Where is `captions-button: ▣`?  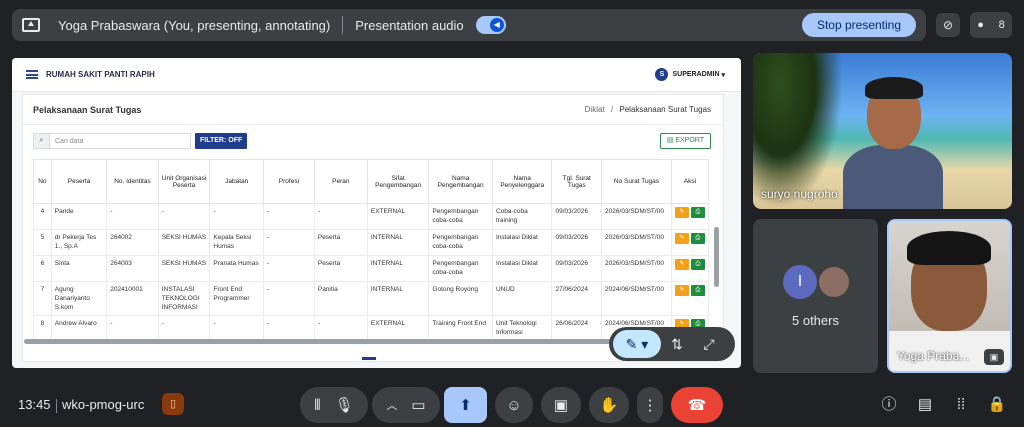
captions-button: ▣ is located at coordinates (561, 405).